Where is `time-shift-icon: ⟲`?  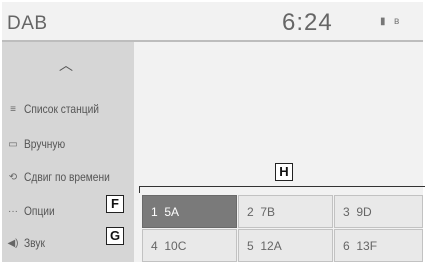 time-shift-icon: ⟲ is located at coordinates (13, 177).